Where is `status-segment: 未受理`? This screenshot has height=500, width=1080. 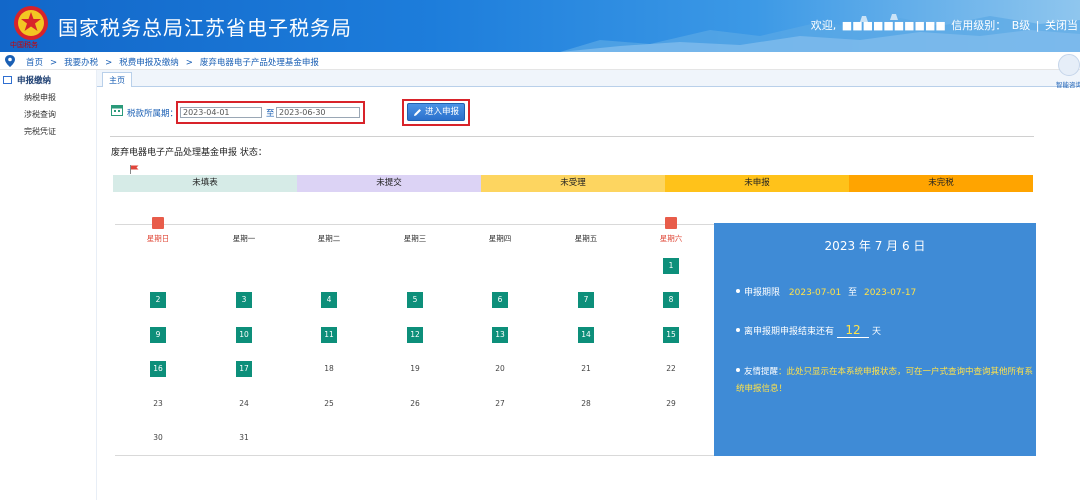 status-segment: 未受理 is located at coordinates (573, 183).